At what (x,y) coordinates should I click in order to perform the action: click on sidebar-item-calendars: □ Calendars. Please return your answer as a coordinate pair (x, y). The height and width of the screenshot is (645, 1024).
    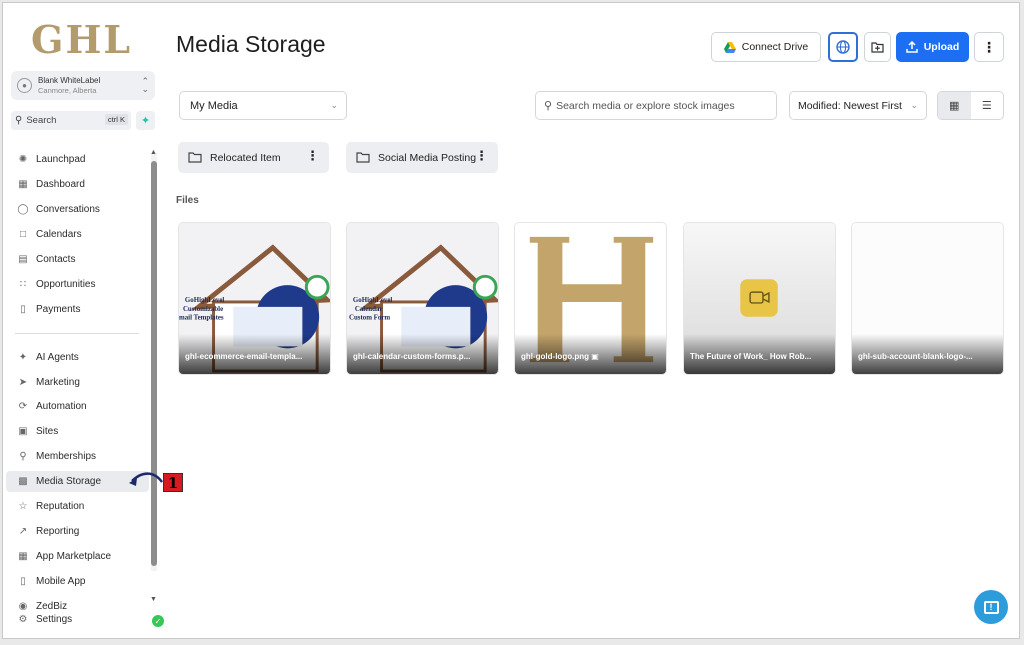
    Looking at the image, I should click on (77, 234).